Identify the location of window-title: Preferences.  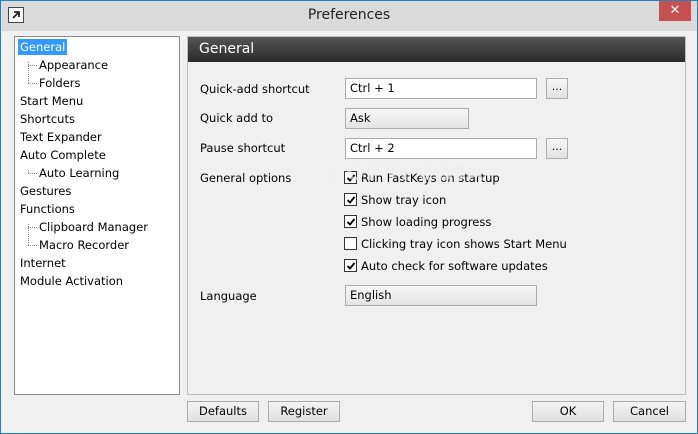
(349, 15).